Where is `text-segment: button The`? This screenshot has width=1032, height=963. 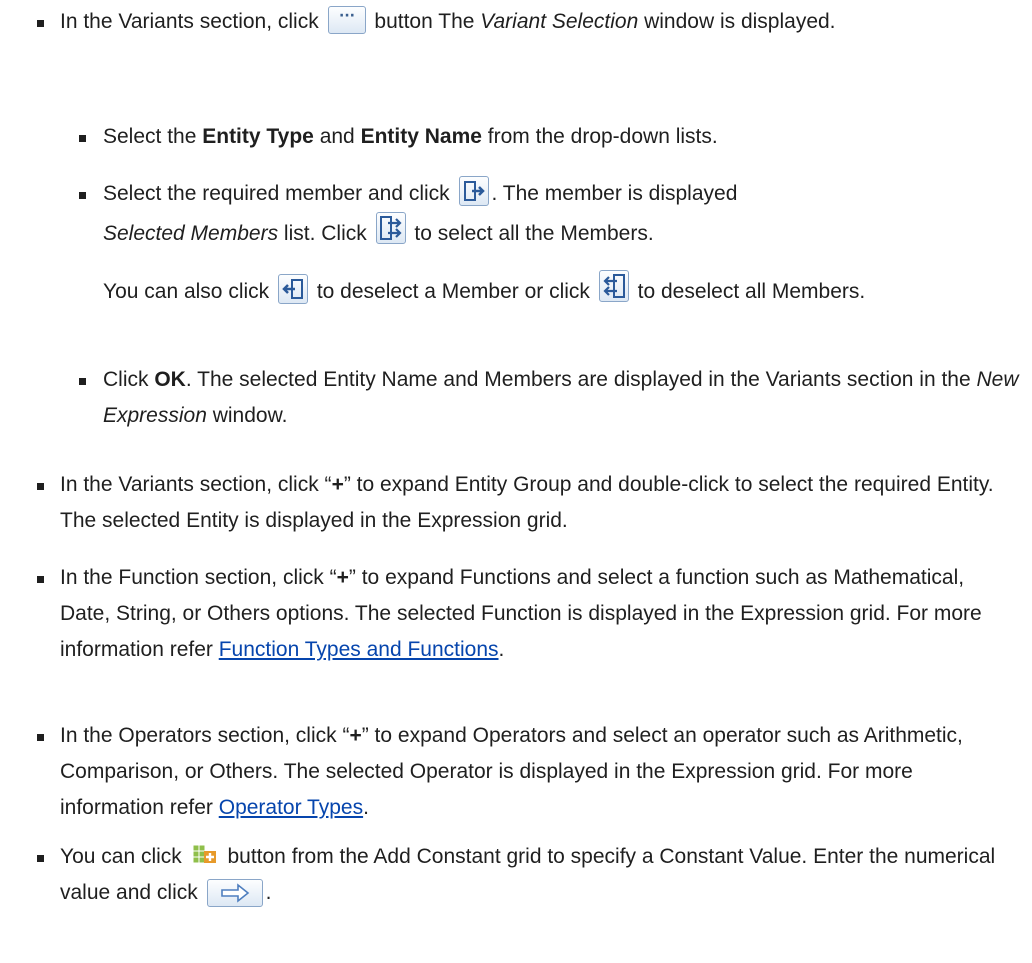
text-segment: button The is located at coordinates (424, 21).